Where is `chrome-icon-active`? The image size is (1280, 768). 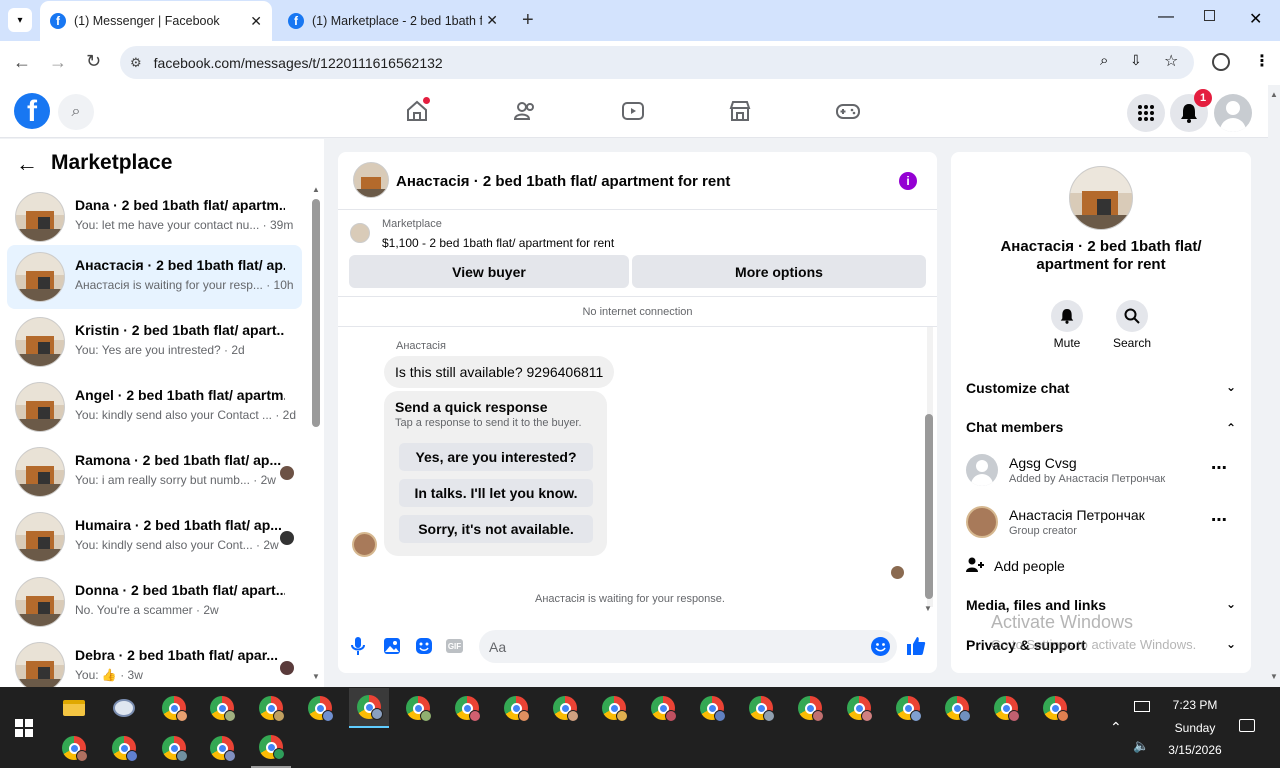
chrome-icon-active is located at coordinates (369, 708).